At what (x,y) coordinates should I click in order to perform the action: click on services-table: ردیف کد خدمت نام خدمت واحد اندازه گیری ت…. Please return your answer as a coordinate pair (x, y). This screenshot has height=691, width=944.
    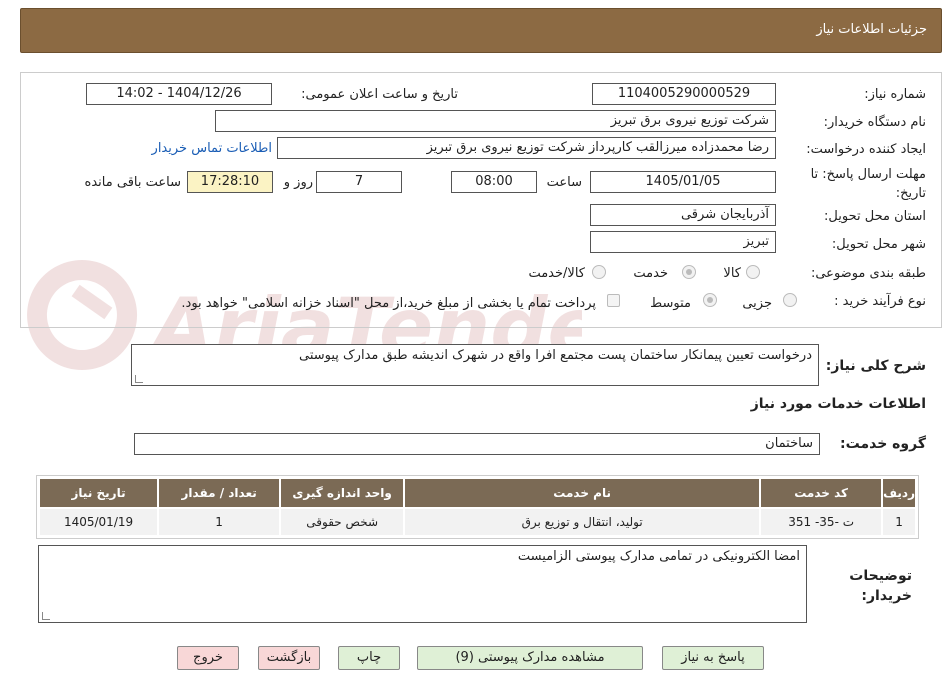
    Looking at the image, I should click on (477, 507).